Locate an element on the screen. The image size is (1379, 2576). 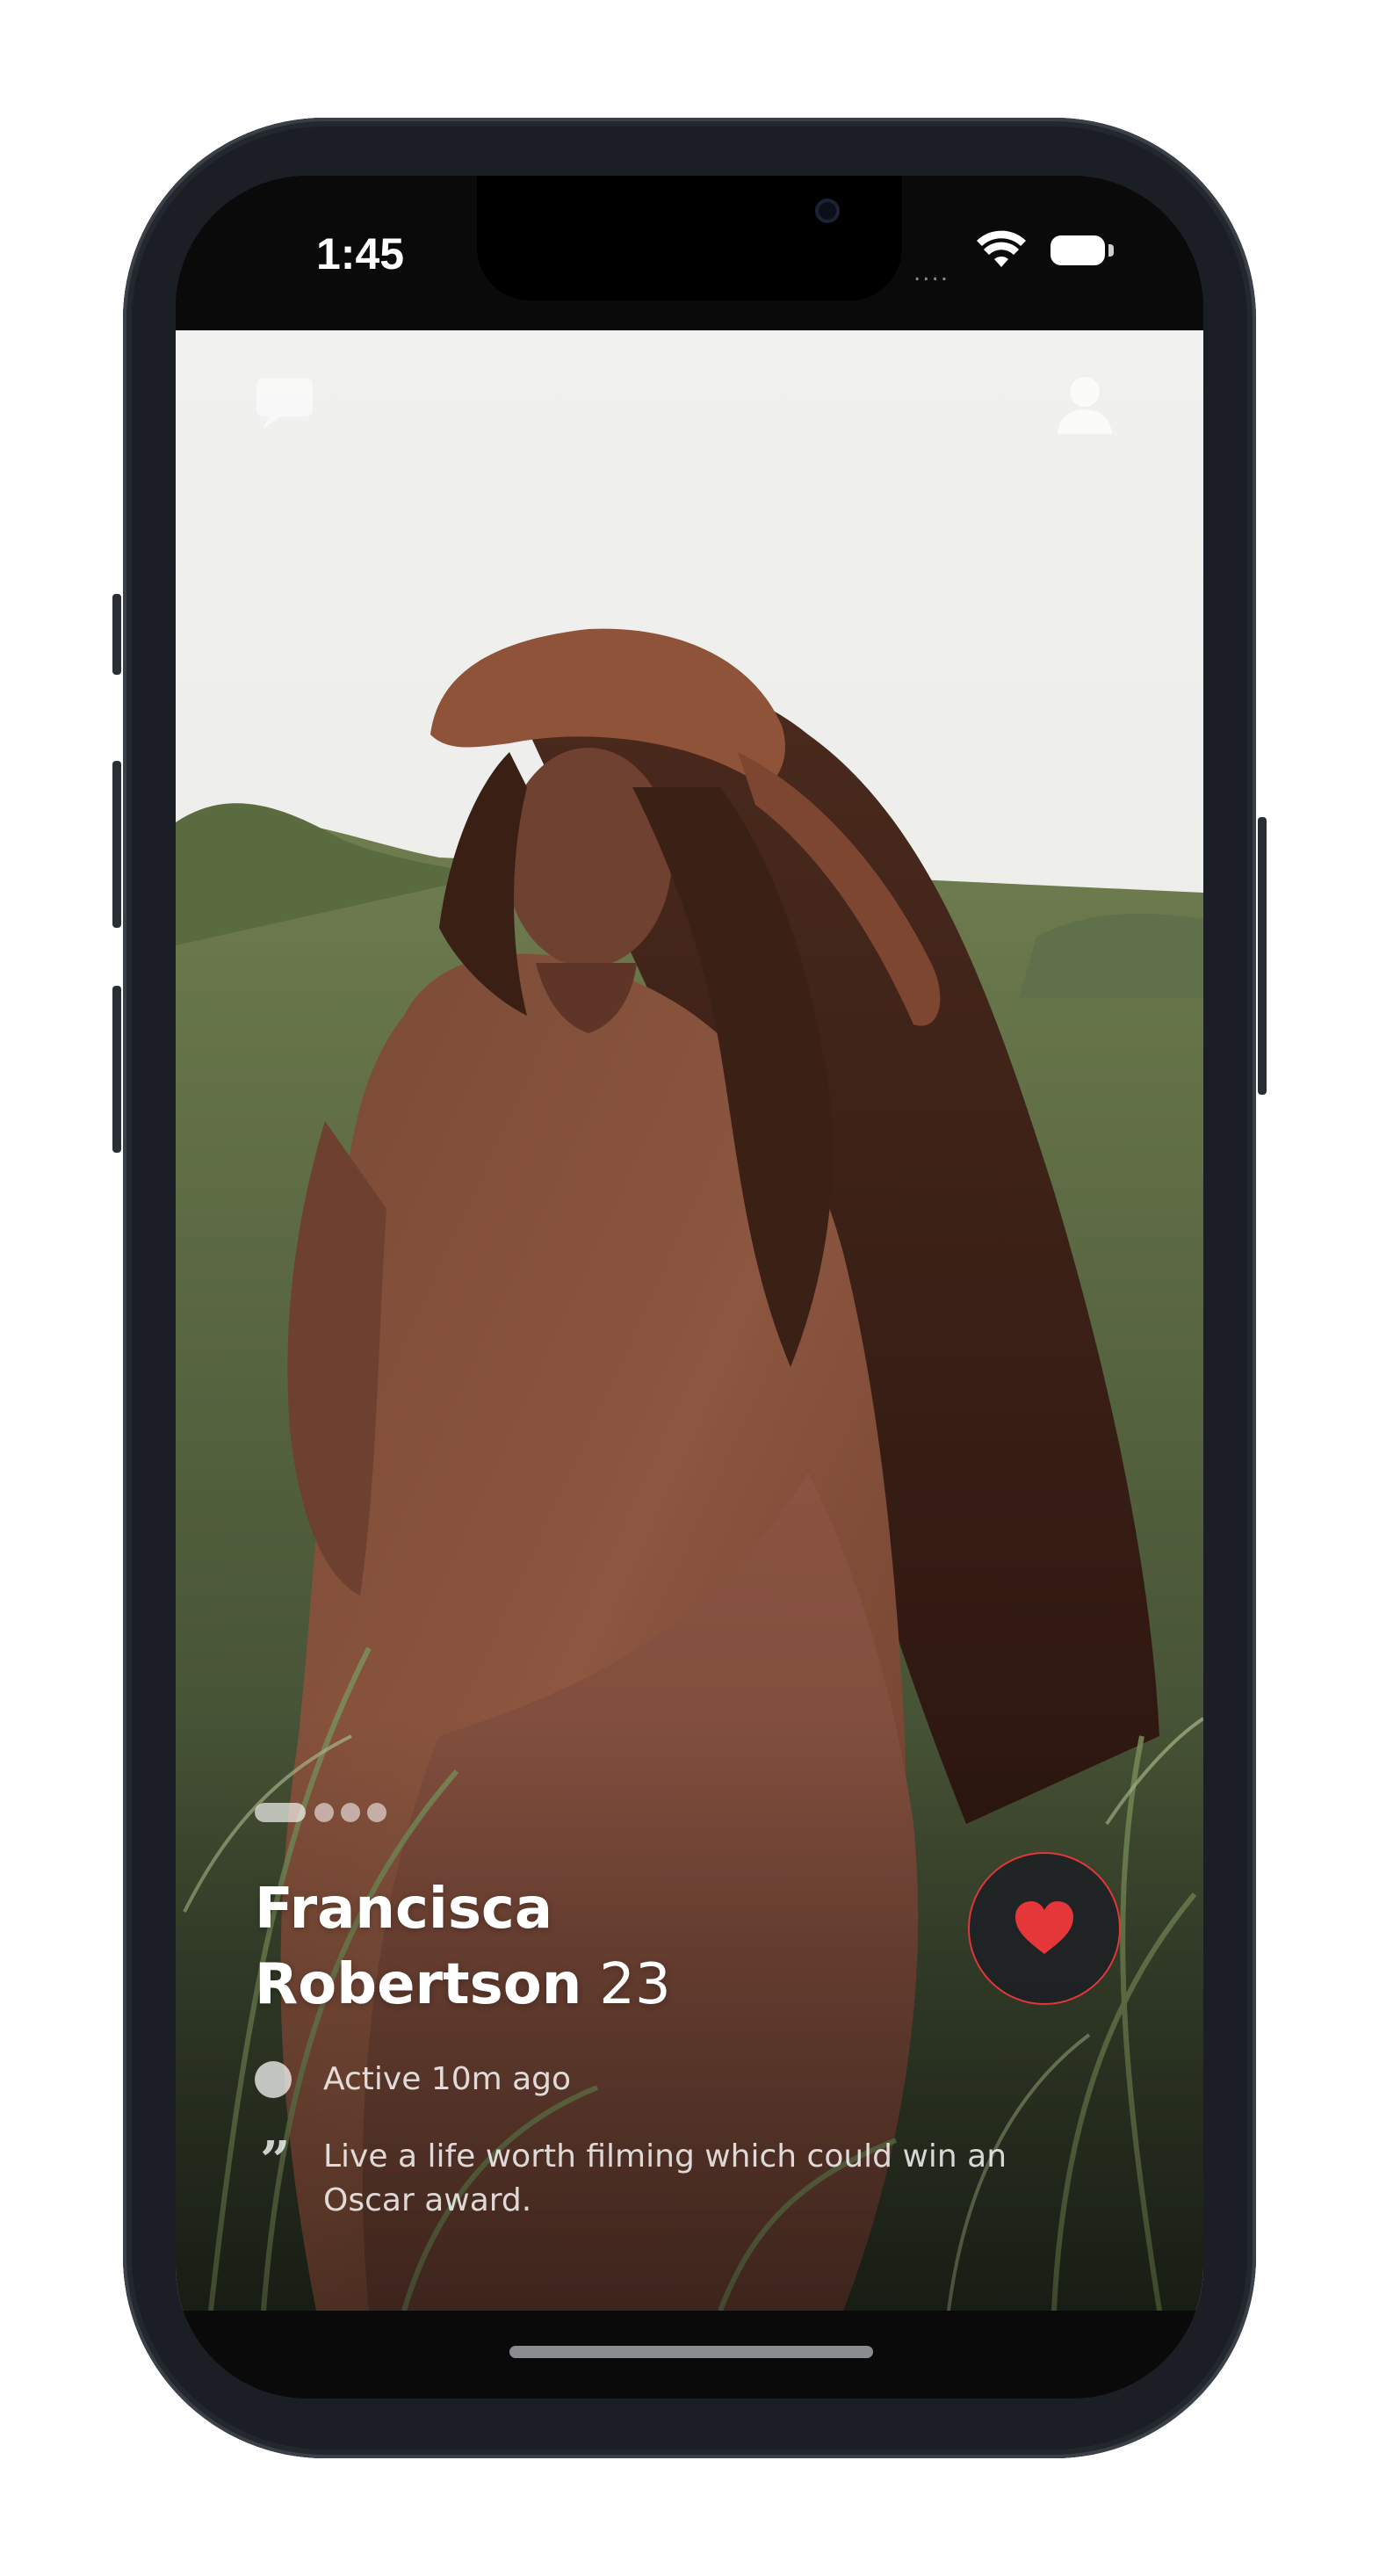
photo-indicator-active is located at coordinates (280, 1812).